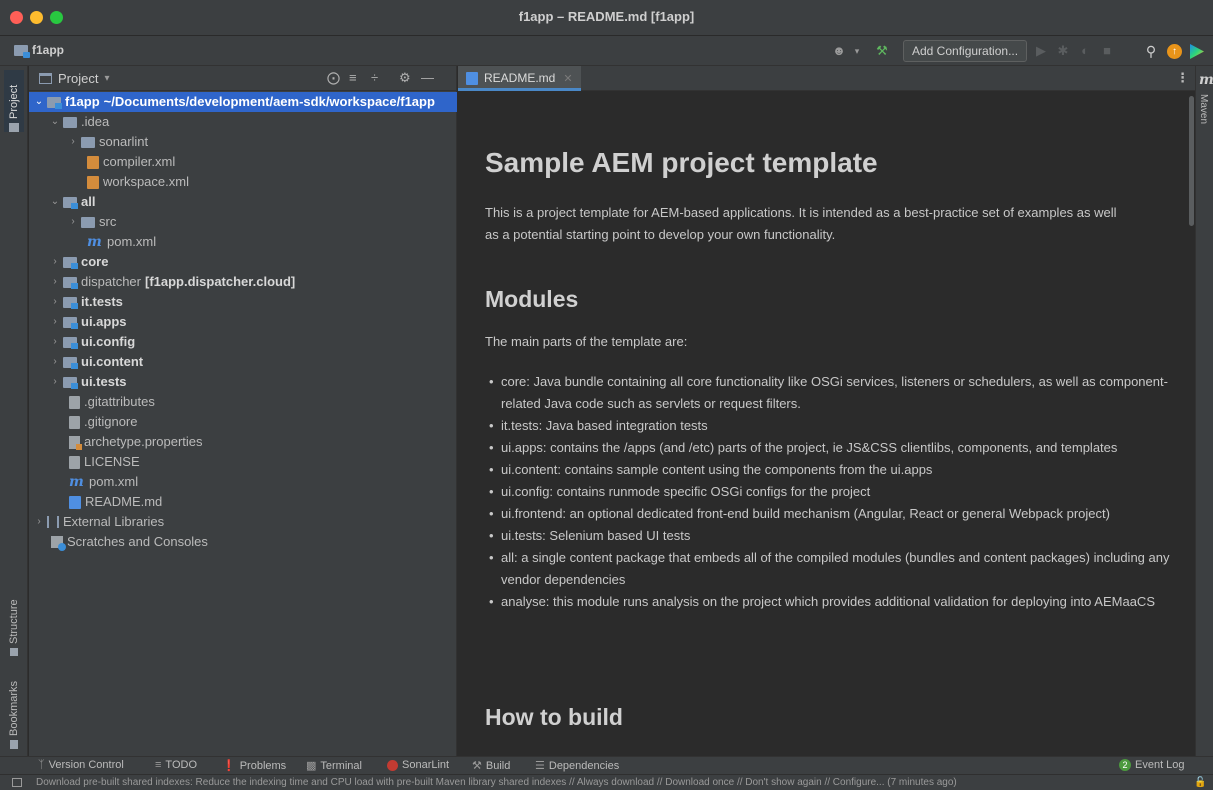 The width and height of the screenshot is (1213, 790). Describe the element at coordinates (519, 78) in the screenshot. I see `tab-readme: README.md ✕` at that location.